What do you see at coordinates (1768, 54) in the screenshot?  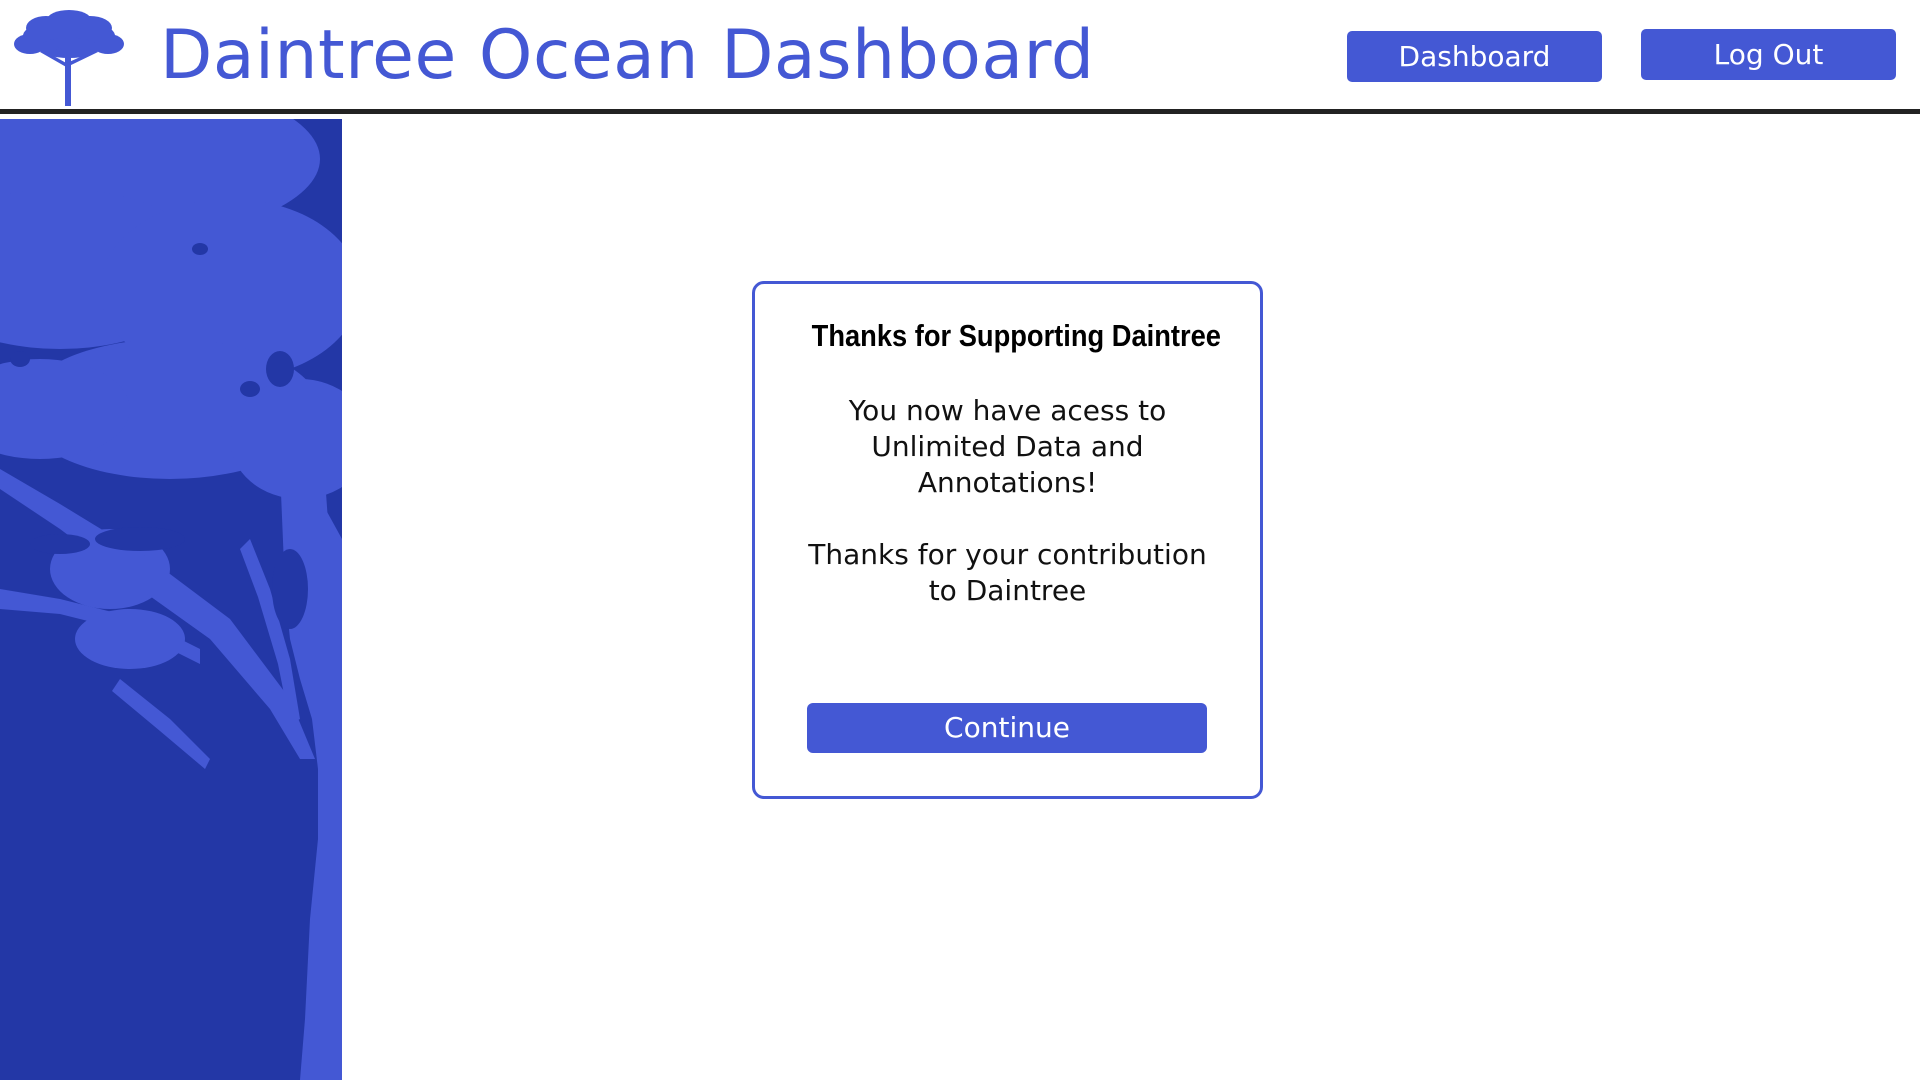 I see `log-out-button: Log Out` at bounding box center [1768, 54].